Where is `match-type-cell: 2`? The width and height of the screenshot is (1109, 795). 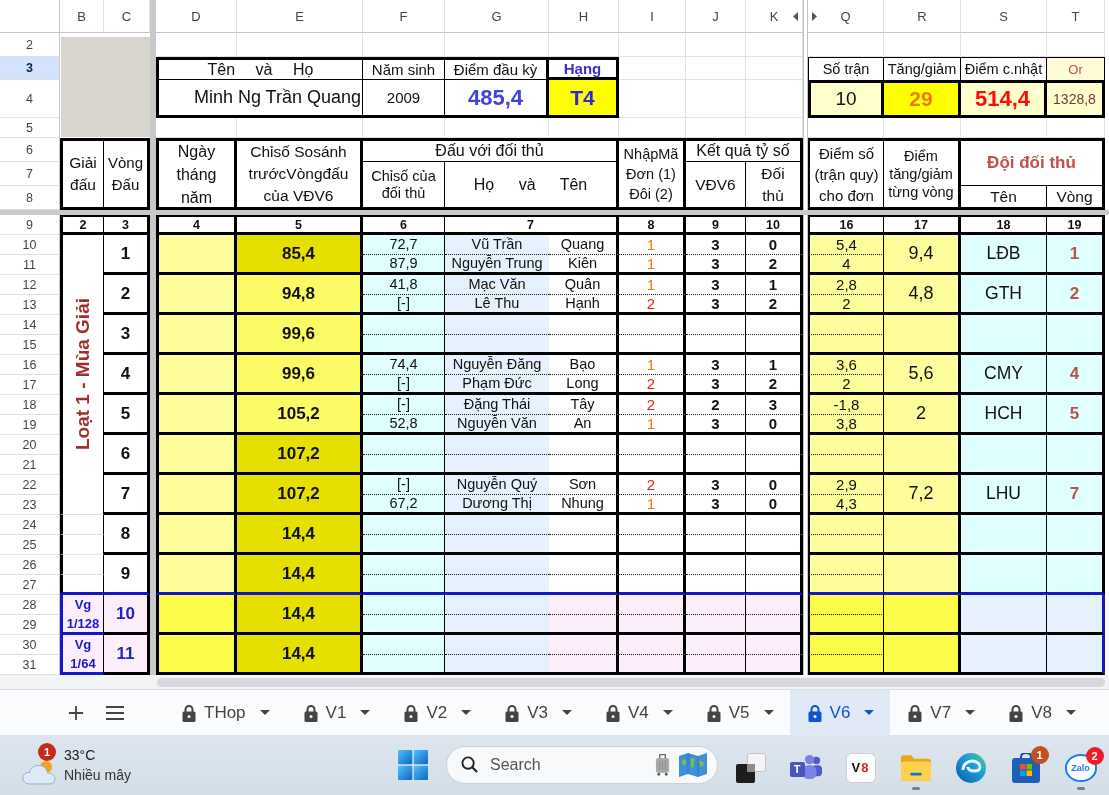 match-type-cell: 2 is located at coordinates (652, 305).